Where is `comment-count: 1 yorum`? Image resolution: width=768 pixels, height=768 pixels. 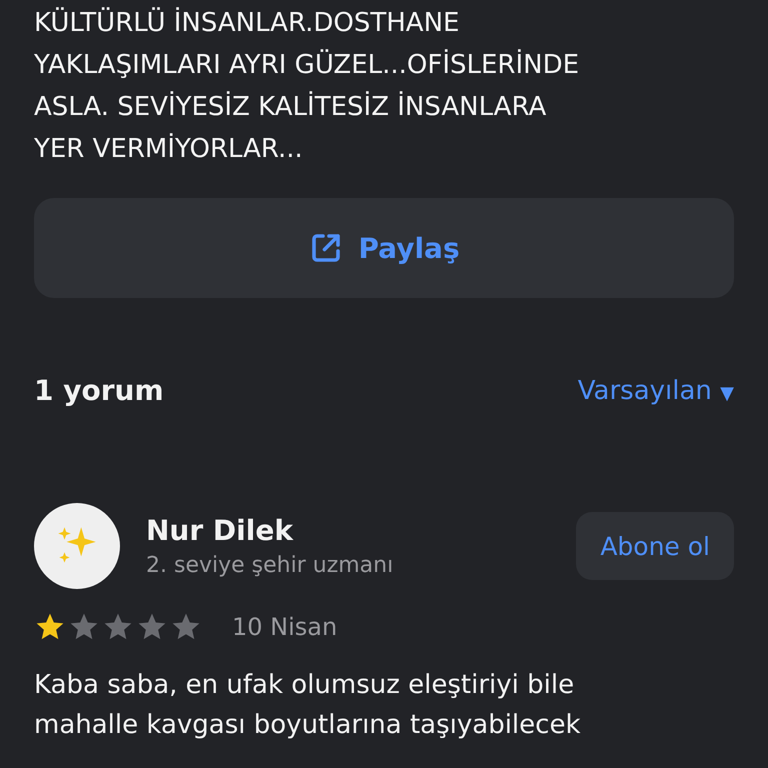 comment-count: 1 yorum is located at coordinates (99, 390).